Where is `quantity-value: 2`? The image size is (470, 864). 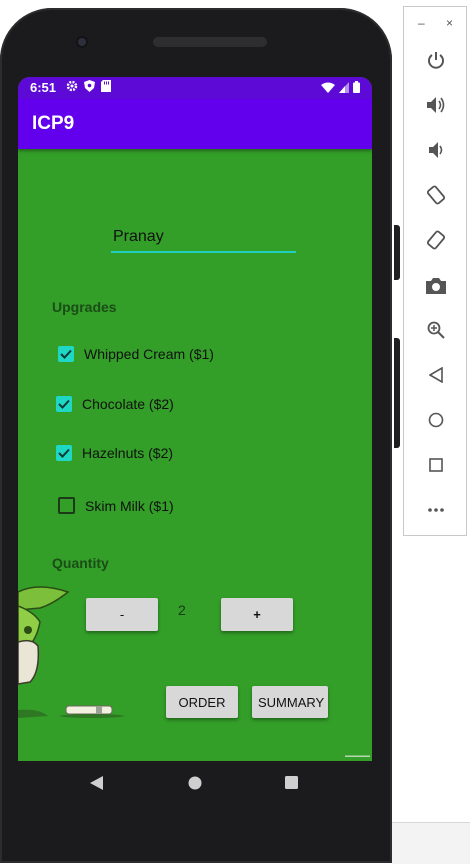
quantity-value: 2 is located at coordinates (182, 610).